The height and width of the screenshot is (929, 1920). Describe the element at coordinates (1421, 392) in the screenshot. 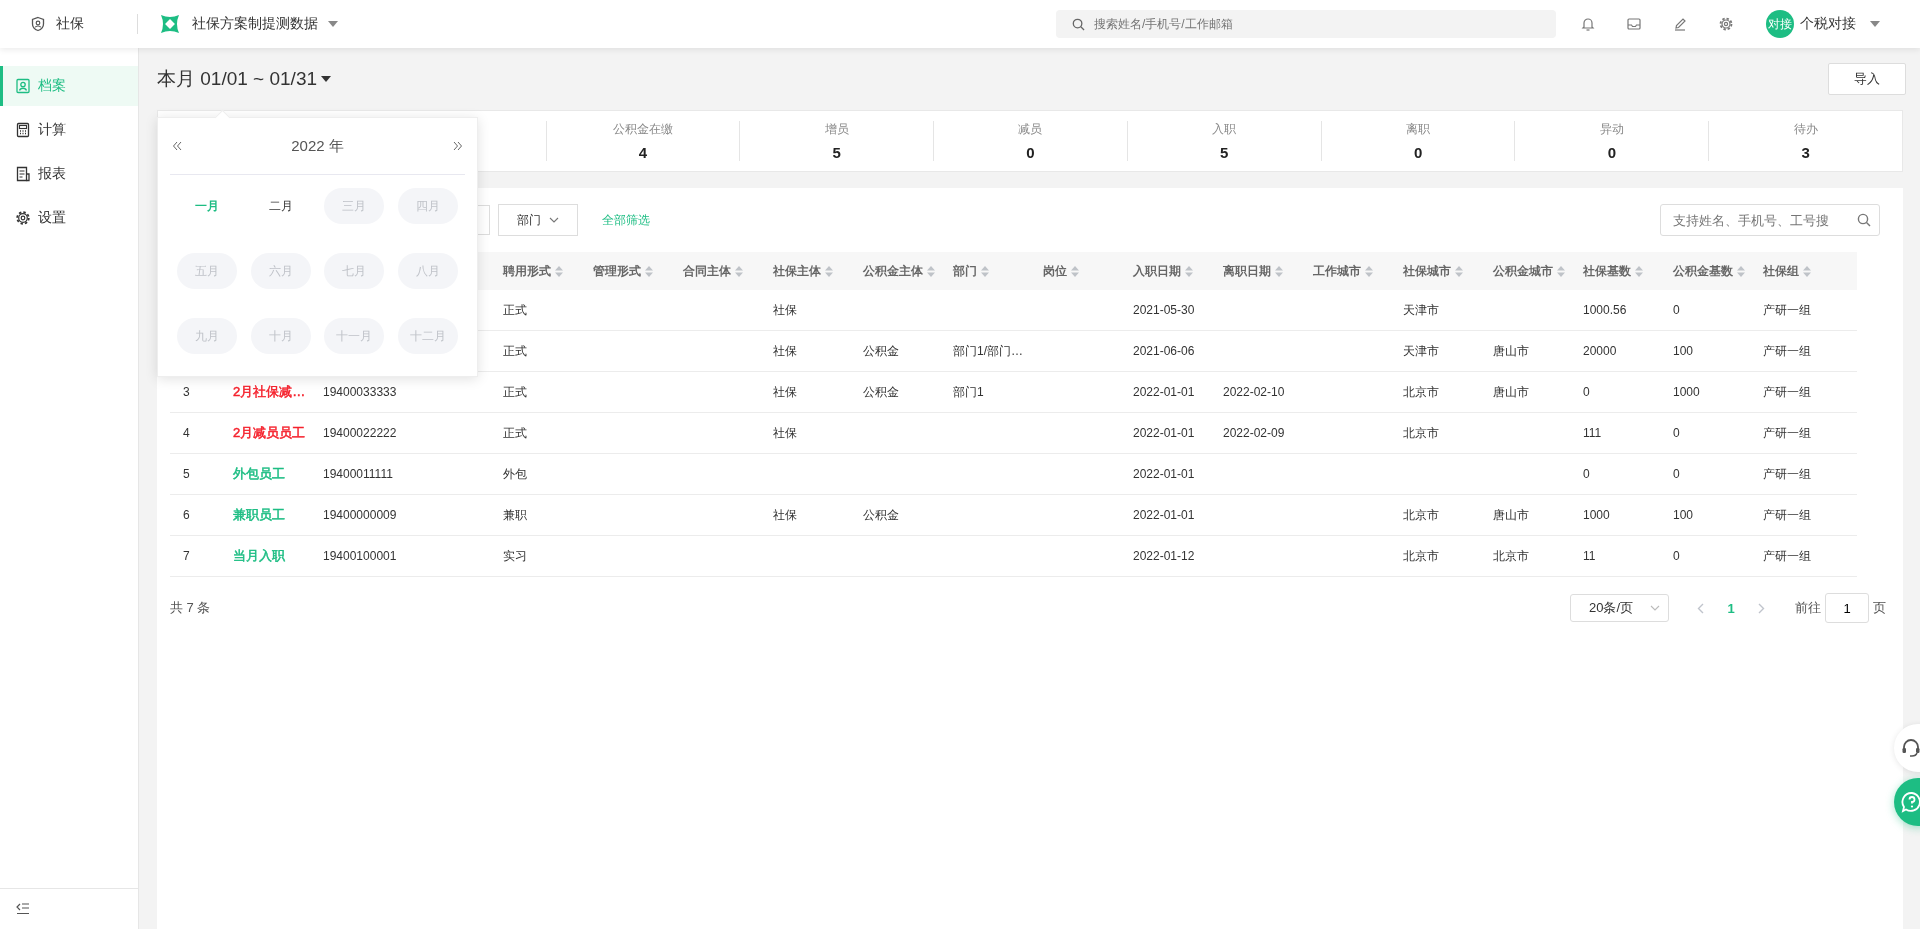

I see `table-cell: 北京市` at that location.